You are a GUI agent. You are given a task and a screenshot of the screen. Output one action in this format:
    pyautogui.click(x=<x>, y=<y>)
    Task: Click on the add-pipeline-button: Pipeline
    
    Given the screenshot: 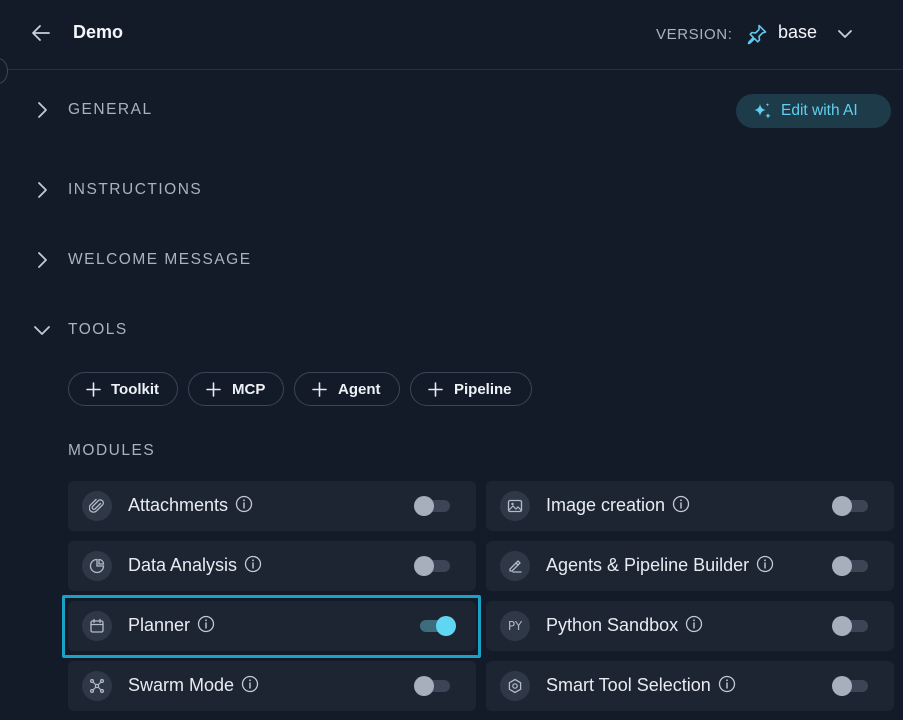 What is the action you would take?
    pyautogui.click(x=471, y=389)
    